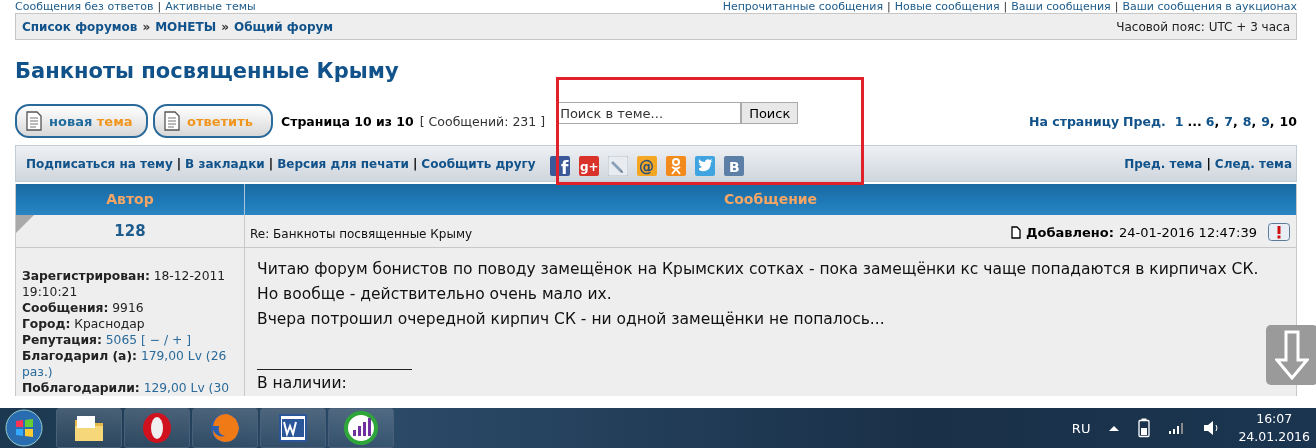 This screenshot has width=1316, height=448. What do you see at coordinates (343, 163) in the screenshot?
I see `topic-tool-link: Версия для печати` at bounding box center [343, 163].